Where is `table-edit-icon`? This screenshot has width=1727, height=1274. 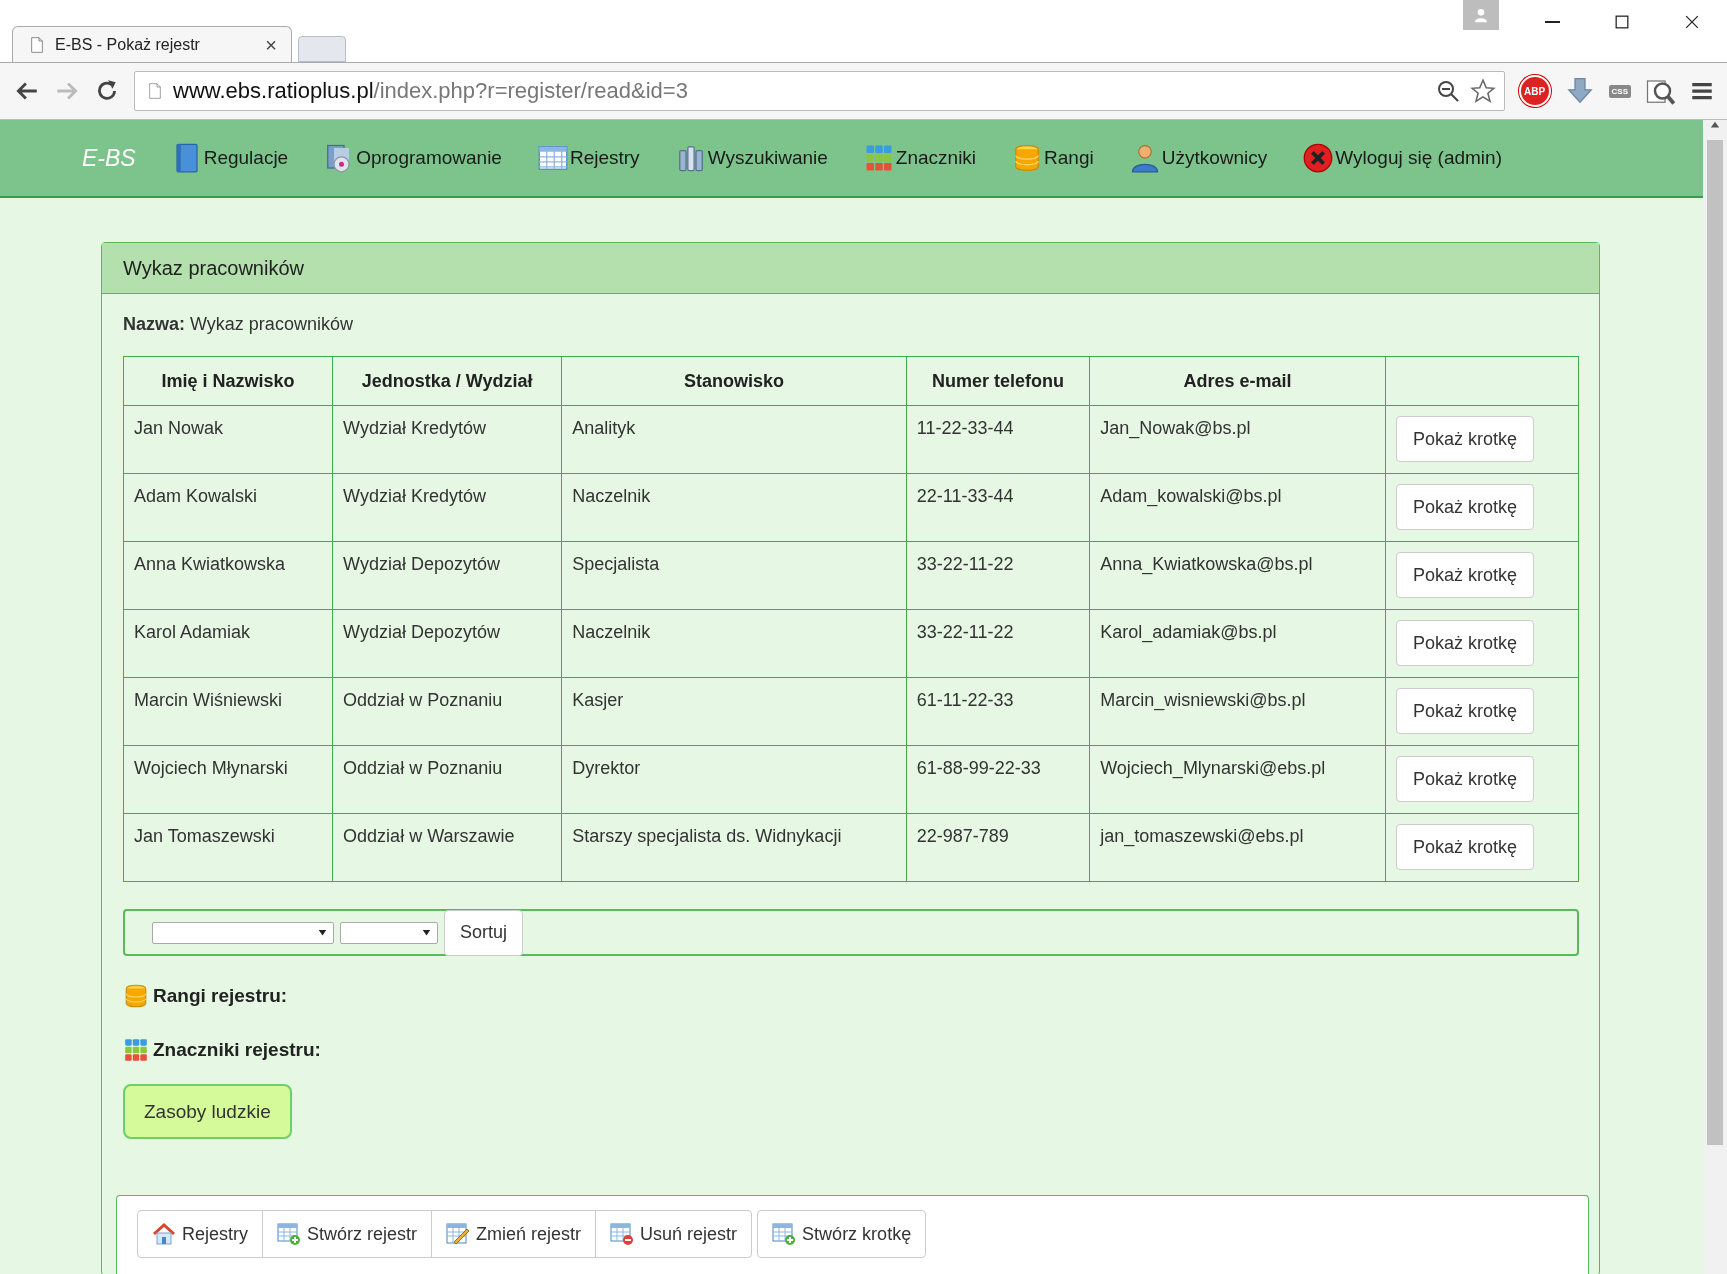
table-edit-icon is located at coordinates (458, 1234).